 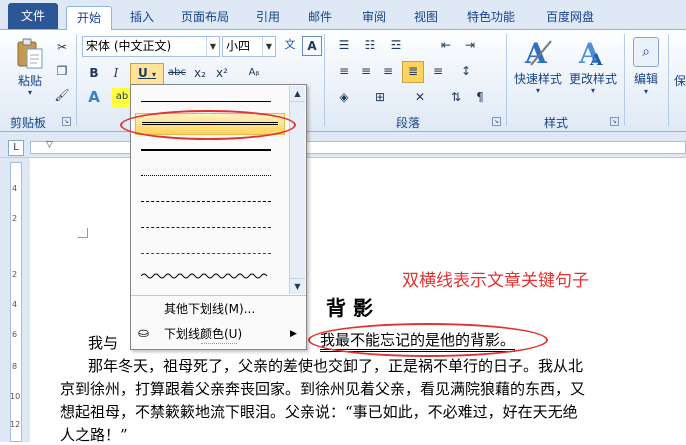 I want to click on bullets-button: ☰, so click(x=344, y=46).